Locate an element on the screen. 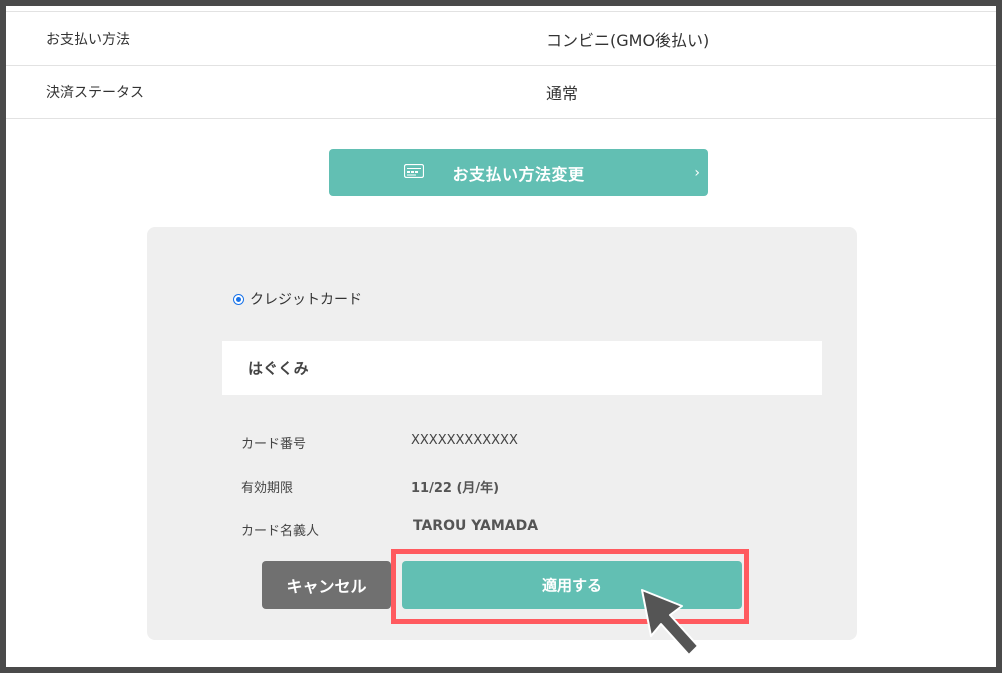  payment-method-label: お支払い方法 is located at coordinates (88, 39).